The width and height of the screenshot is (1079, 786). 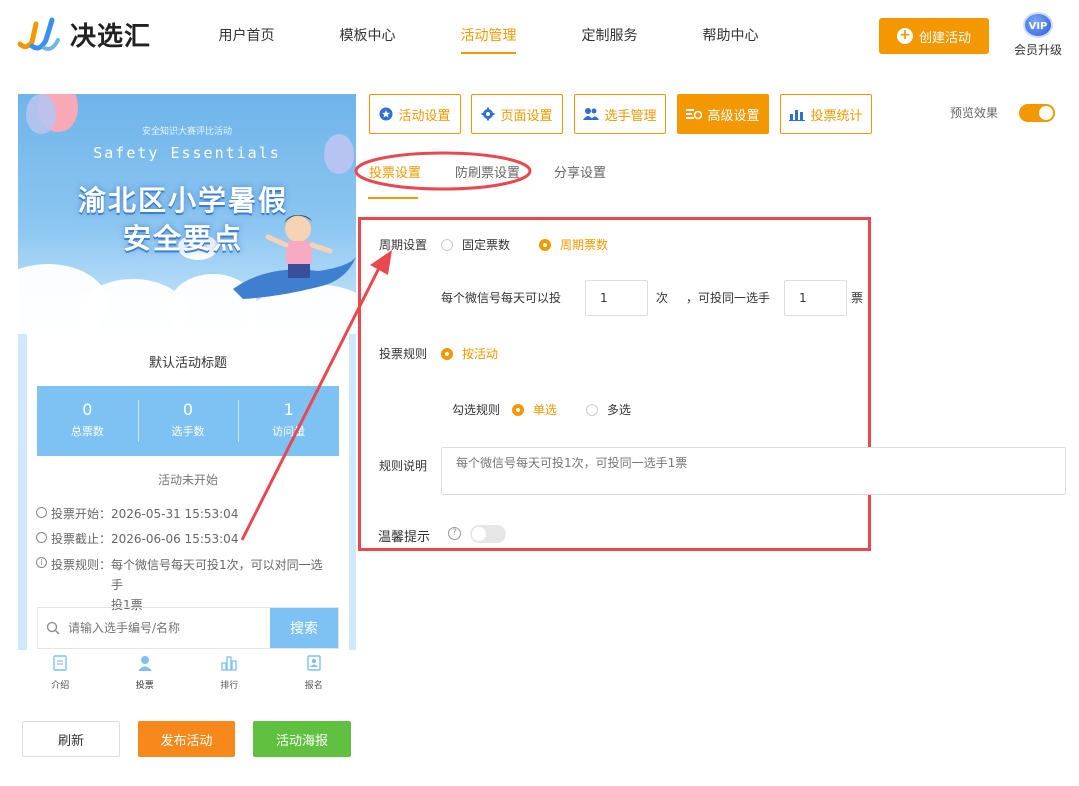 I want to click on nav-item-home: 用户首页, so click(x=246, y=36).